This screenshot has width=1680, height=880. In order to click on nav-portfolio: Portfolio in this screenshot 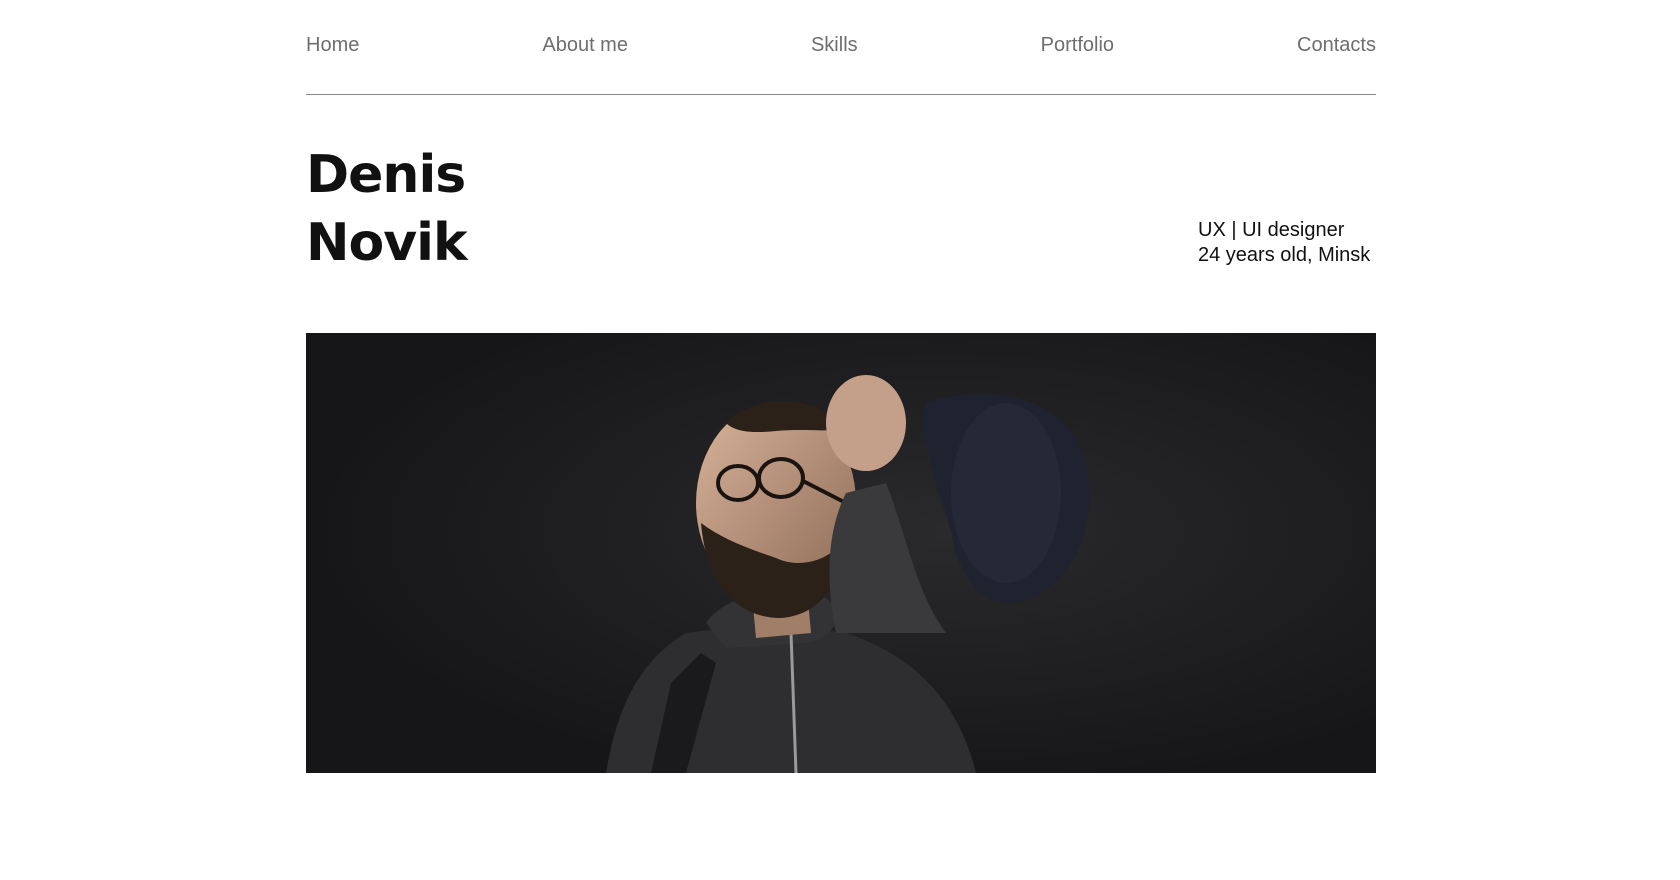, I will do `click(1077, 45)`.